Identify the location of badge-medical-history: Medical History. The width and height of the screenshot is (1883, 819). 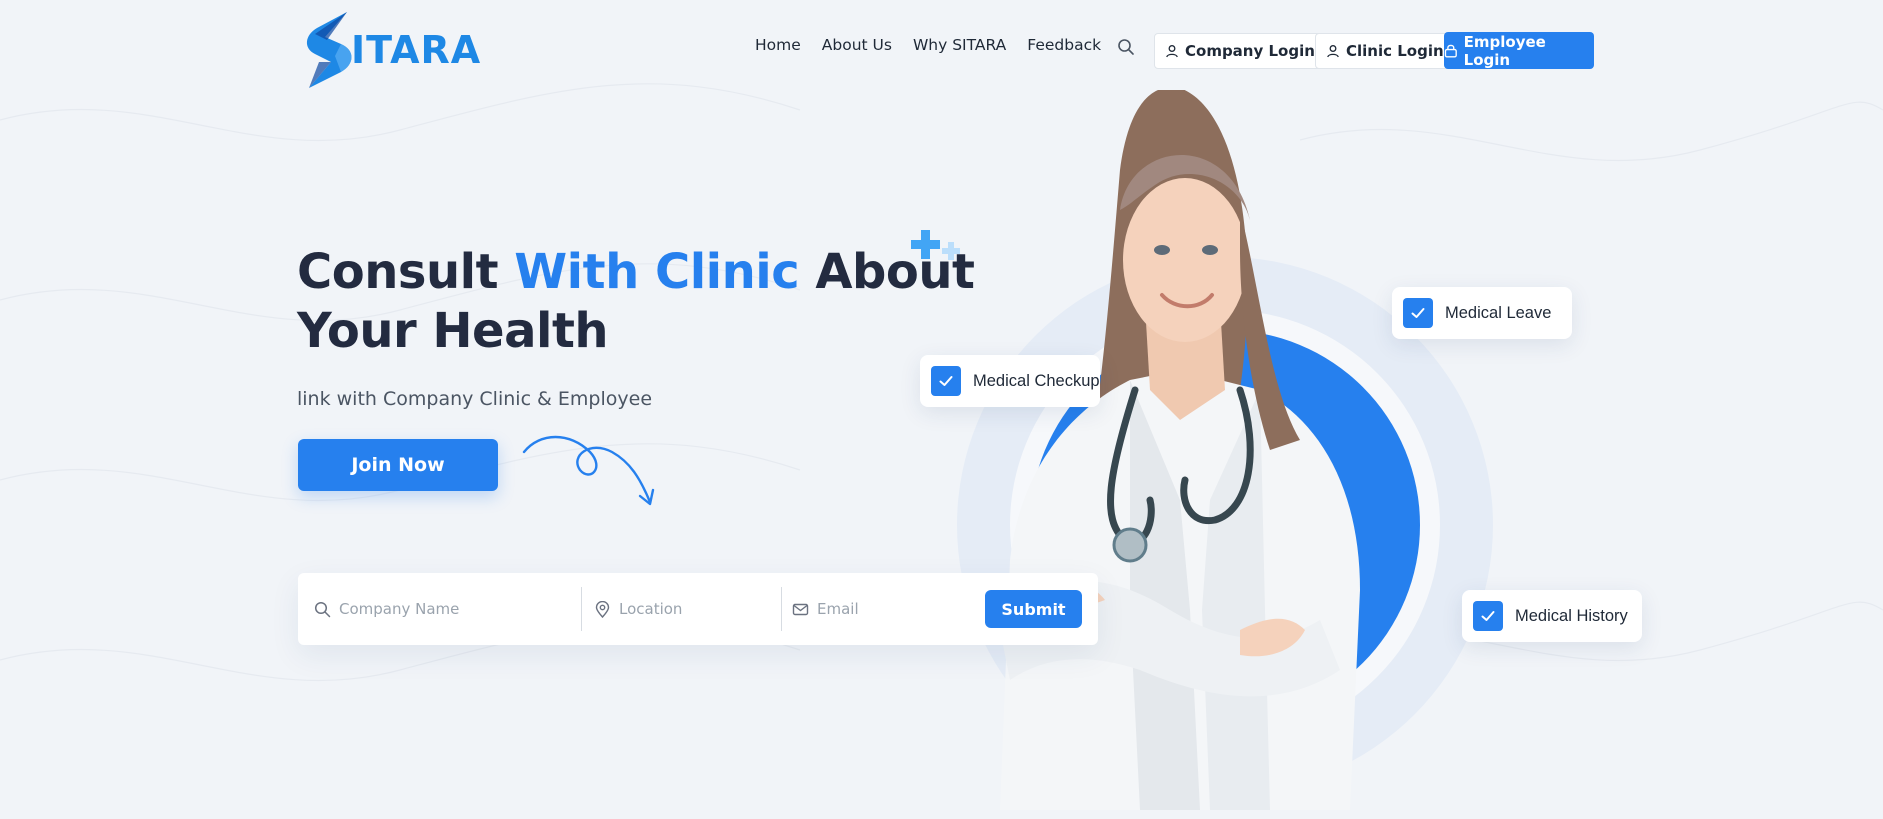
(1552, 616).